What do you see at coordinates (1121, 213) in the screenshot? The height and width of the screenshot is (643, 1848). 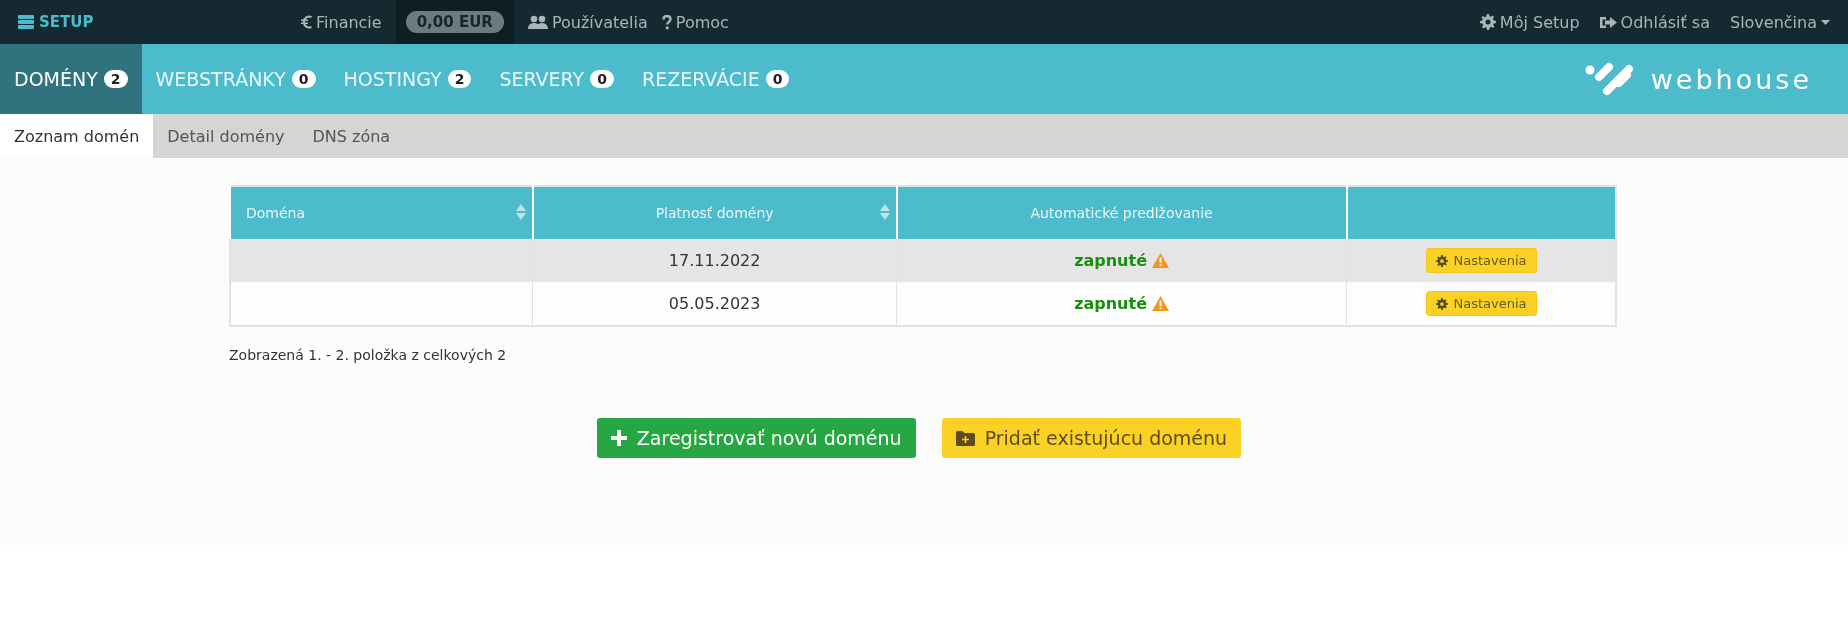 I see `column-header: Automatické predlžovanie` at bounding box center [1121, 213].